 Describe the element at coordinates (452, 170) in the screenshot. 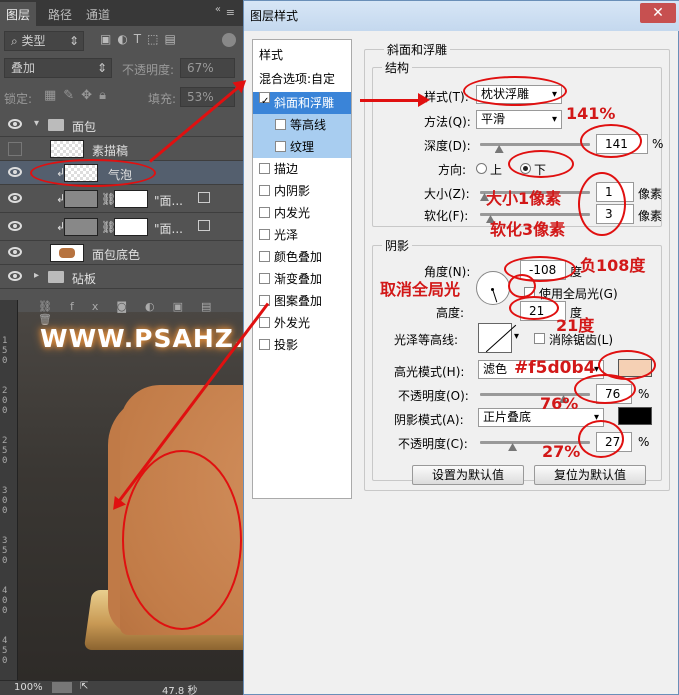

I see `direction-label: 方向:` at that location.